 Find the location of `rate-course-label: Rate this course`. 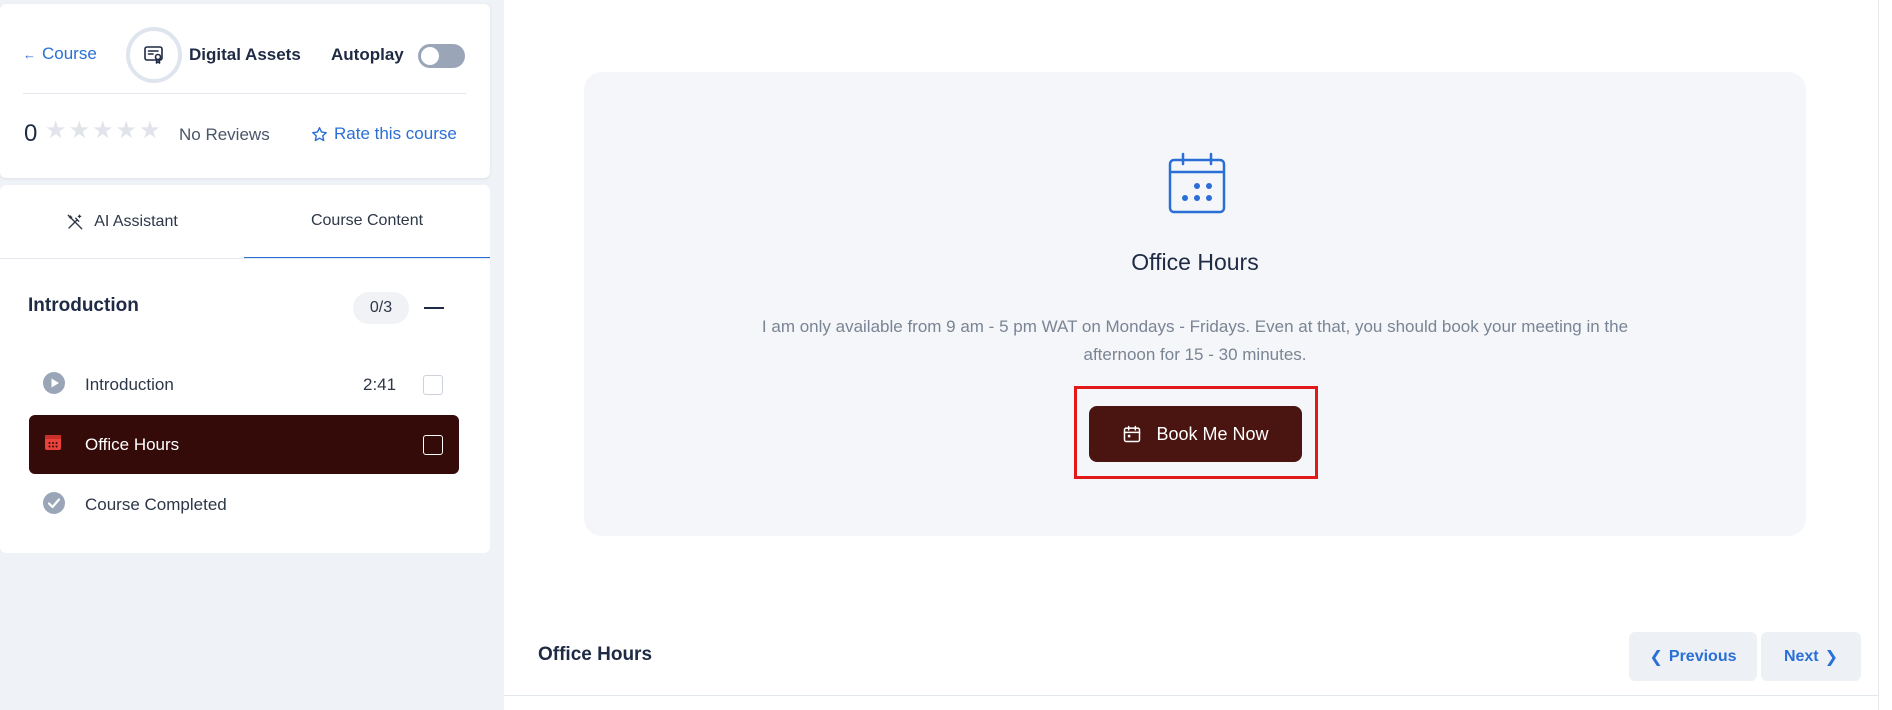

rate-course-label: Rate this course is located at coordinates (395, 133).